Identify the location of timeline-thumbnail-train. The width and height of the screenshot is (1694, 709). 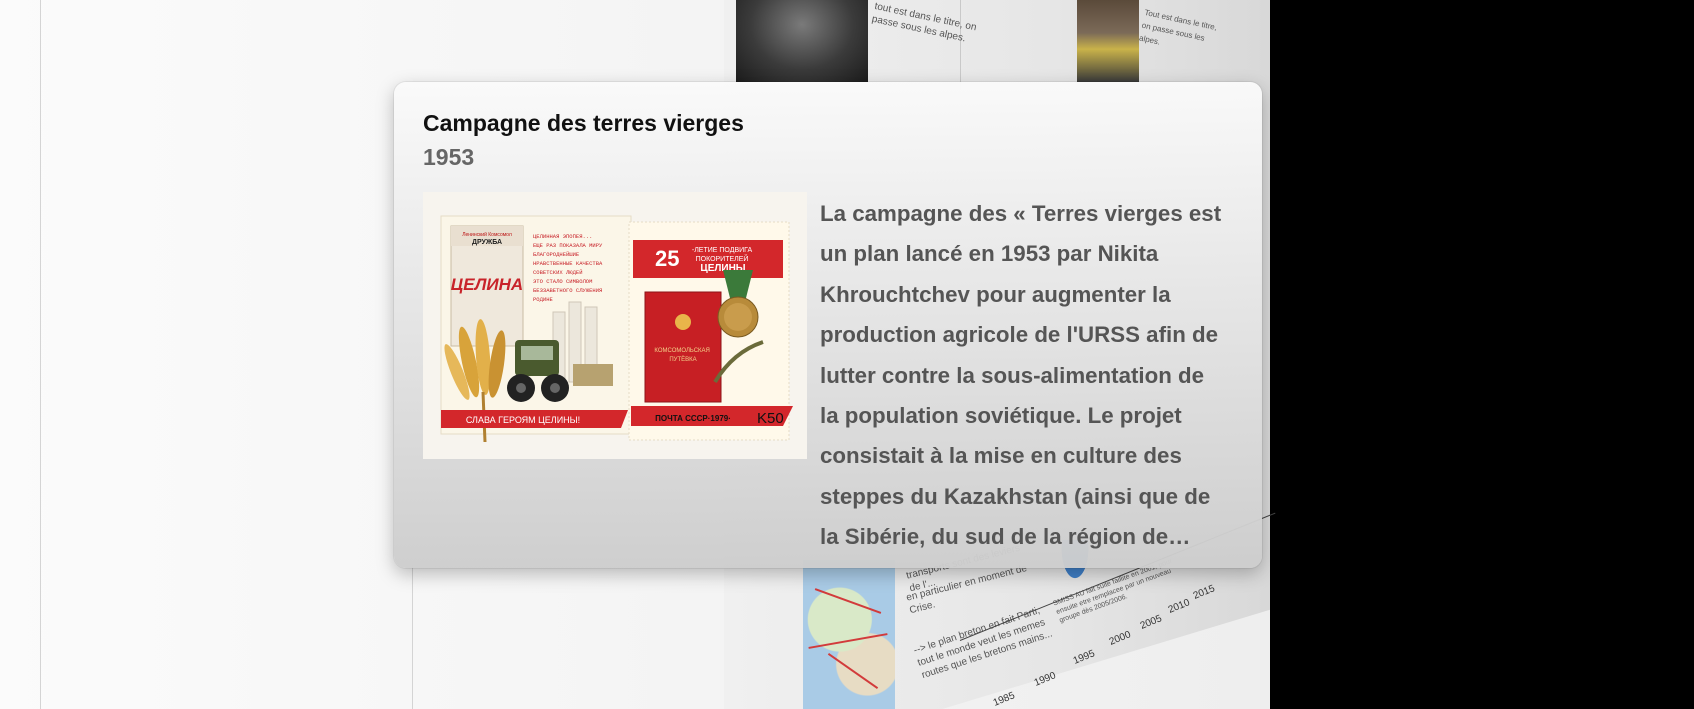
(1108, 41).